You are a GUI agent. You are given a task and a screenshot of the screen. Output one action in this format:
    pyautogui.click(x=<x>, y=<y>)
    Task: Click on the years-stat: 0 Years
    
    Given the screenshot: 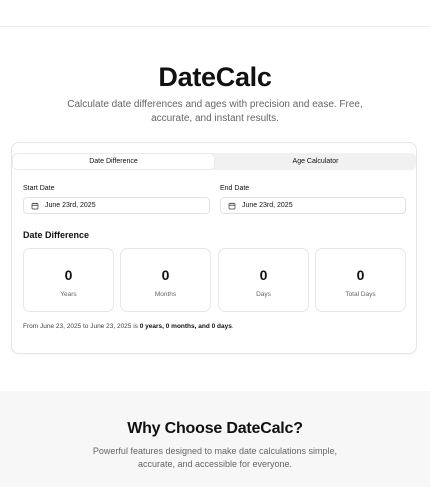 What is the action you would take?
    pyautogui.click(x=68, y=280)
    